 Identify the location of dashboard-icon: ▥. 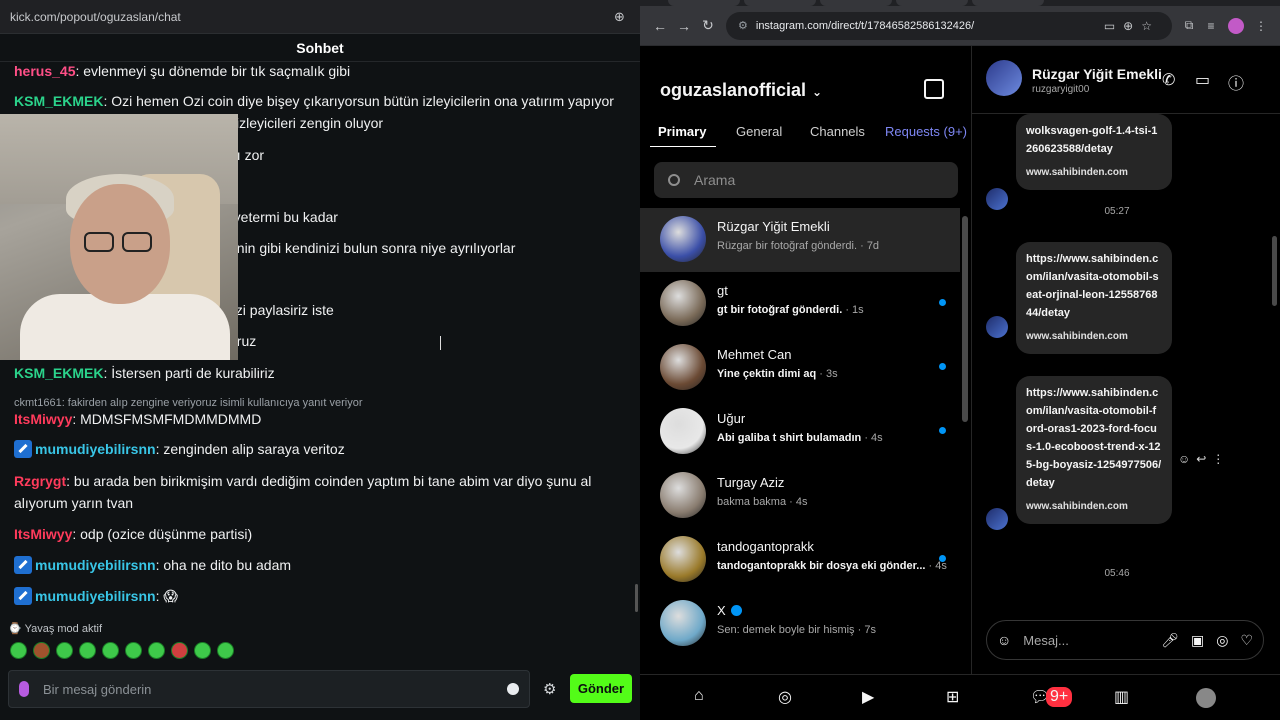
(1121, 697).